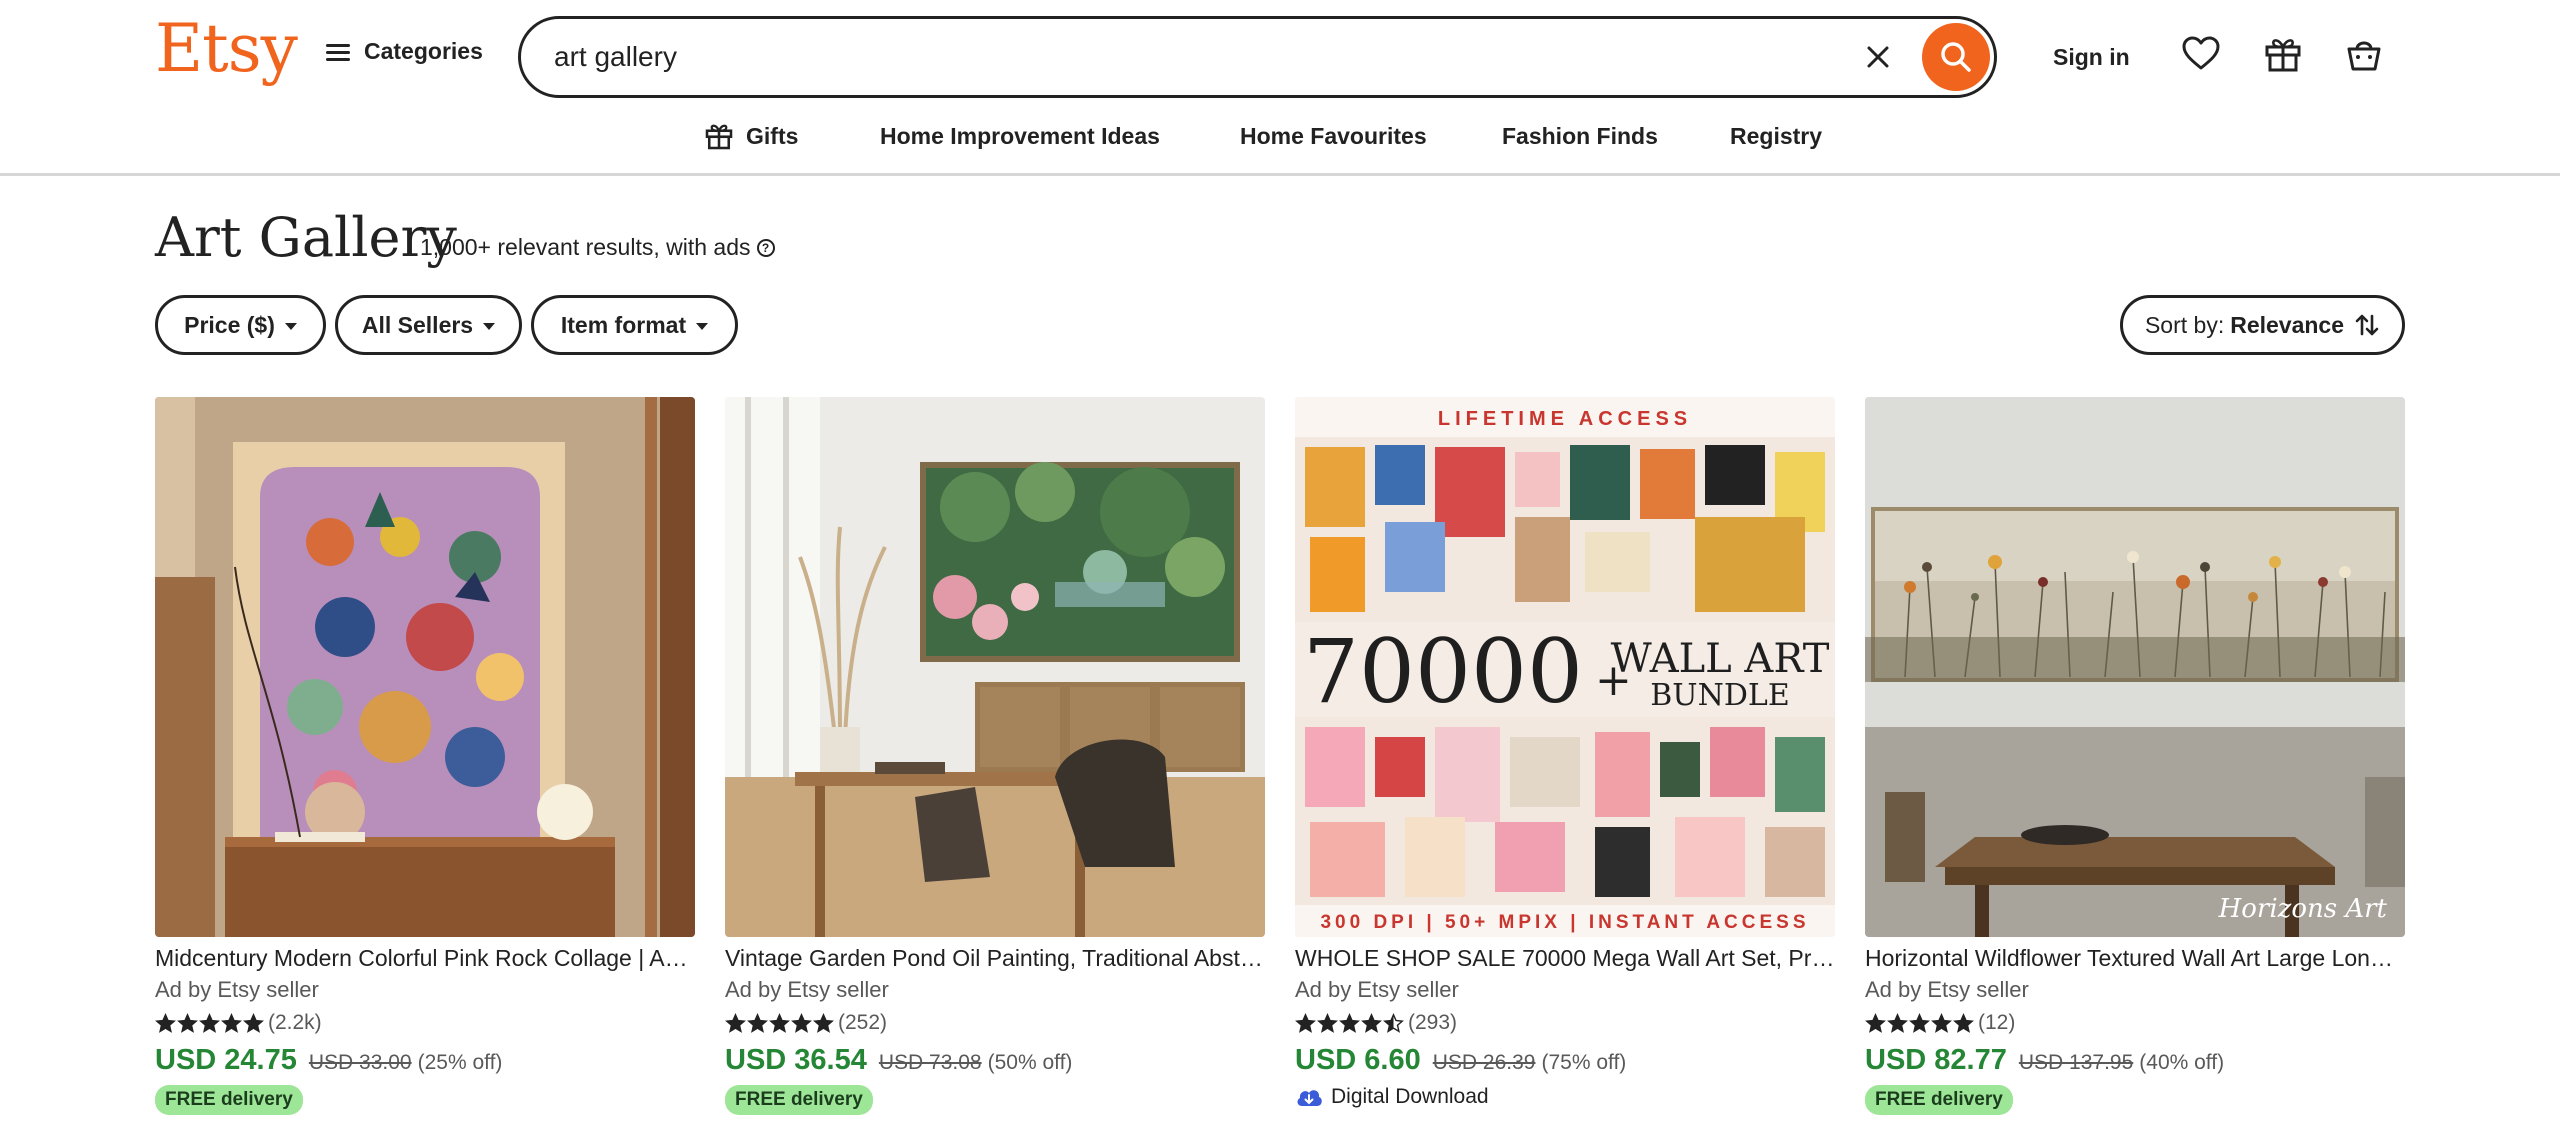 The image size is (2560, 1141). I want to click on listing-card: LIFETIME ACCESS 70000 + WALL ART BUNDLE, so click(1565, 753).